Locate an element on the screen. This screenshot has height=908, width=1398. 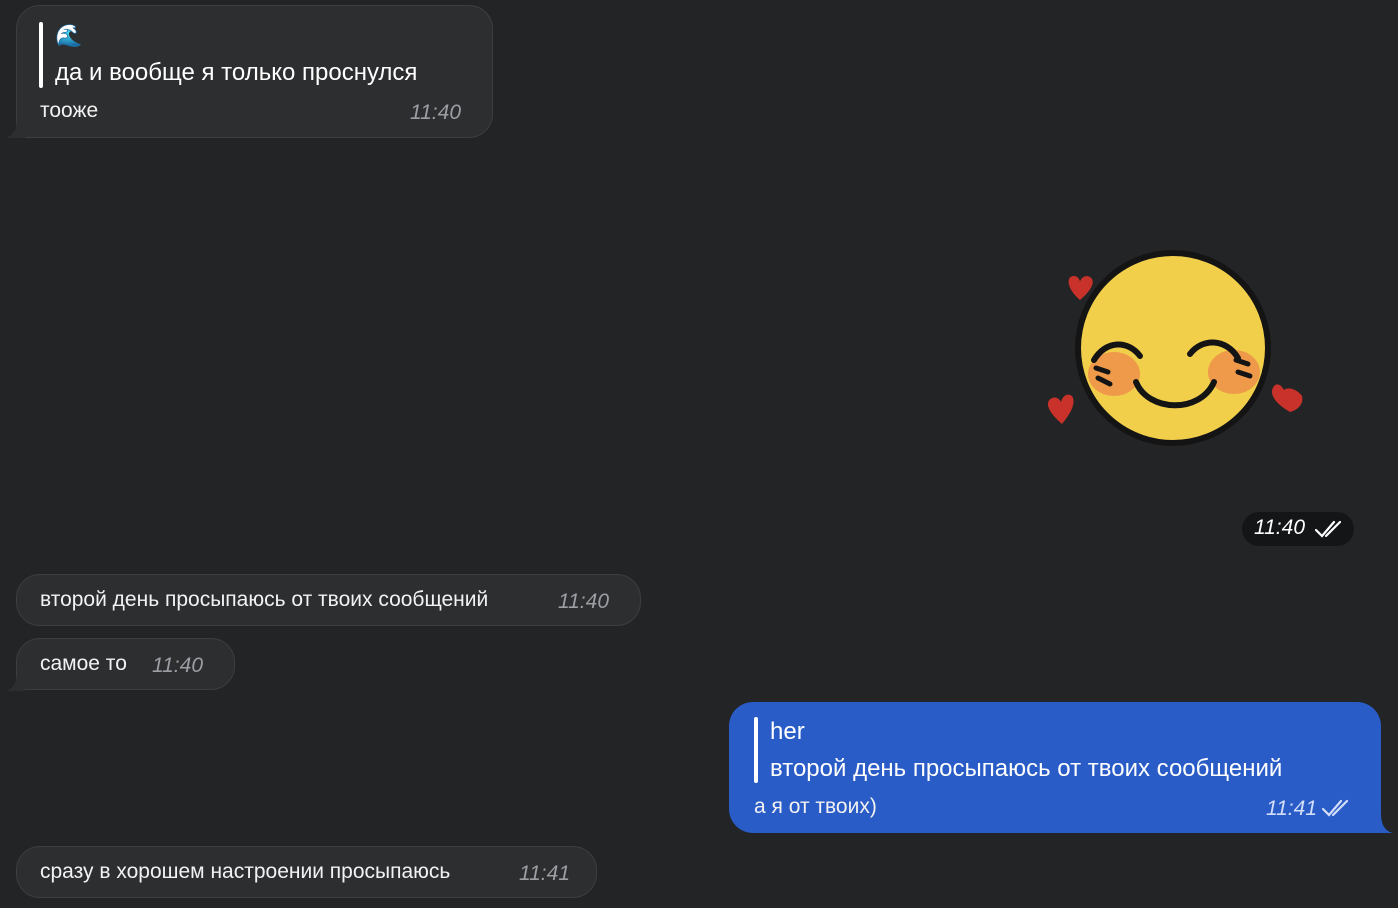
message-text: а я от твоих) is located at coordinates (815, 806).